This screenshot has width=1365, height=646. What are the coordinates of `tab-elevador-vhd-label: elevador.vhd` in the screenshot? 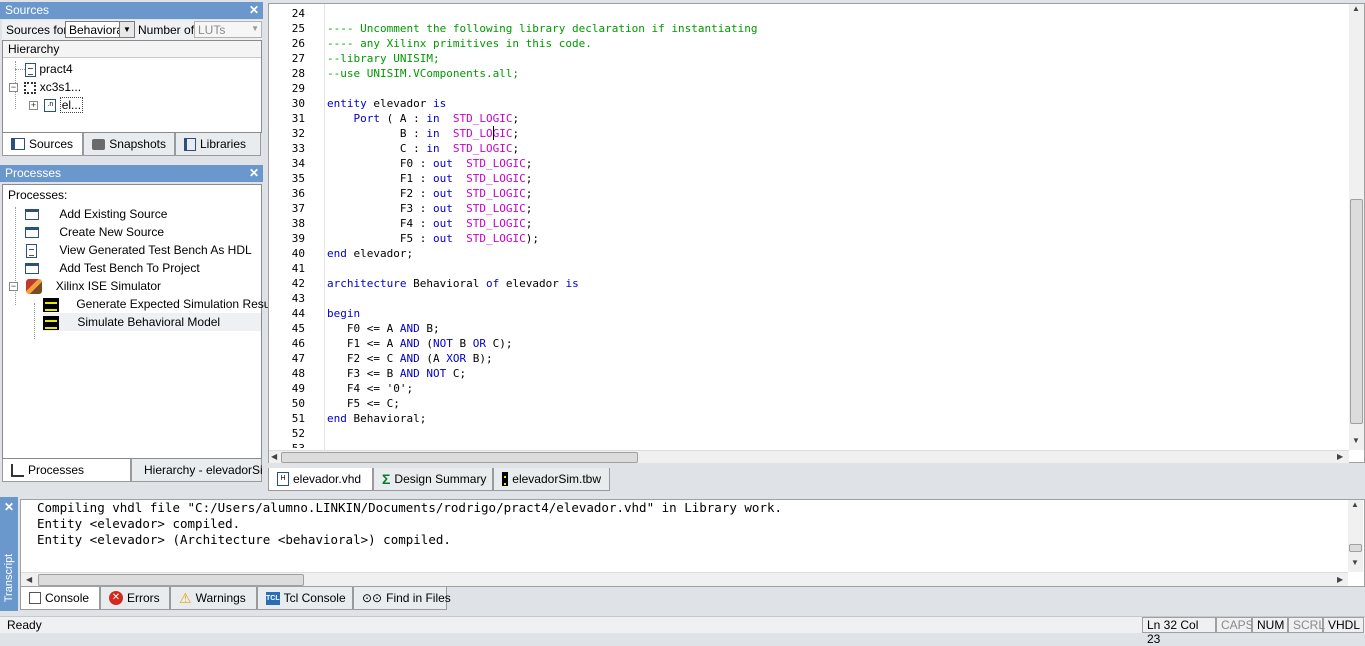 It's located at (327, 479).